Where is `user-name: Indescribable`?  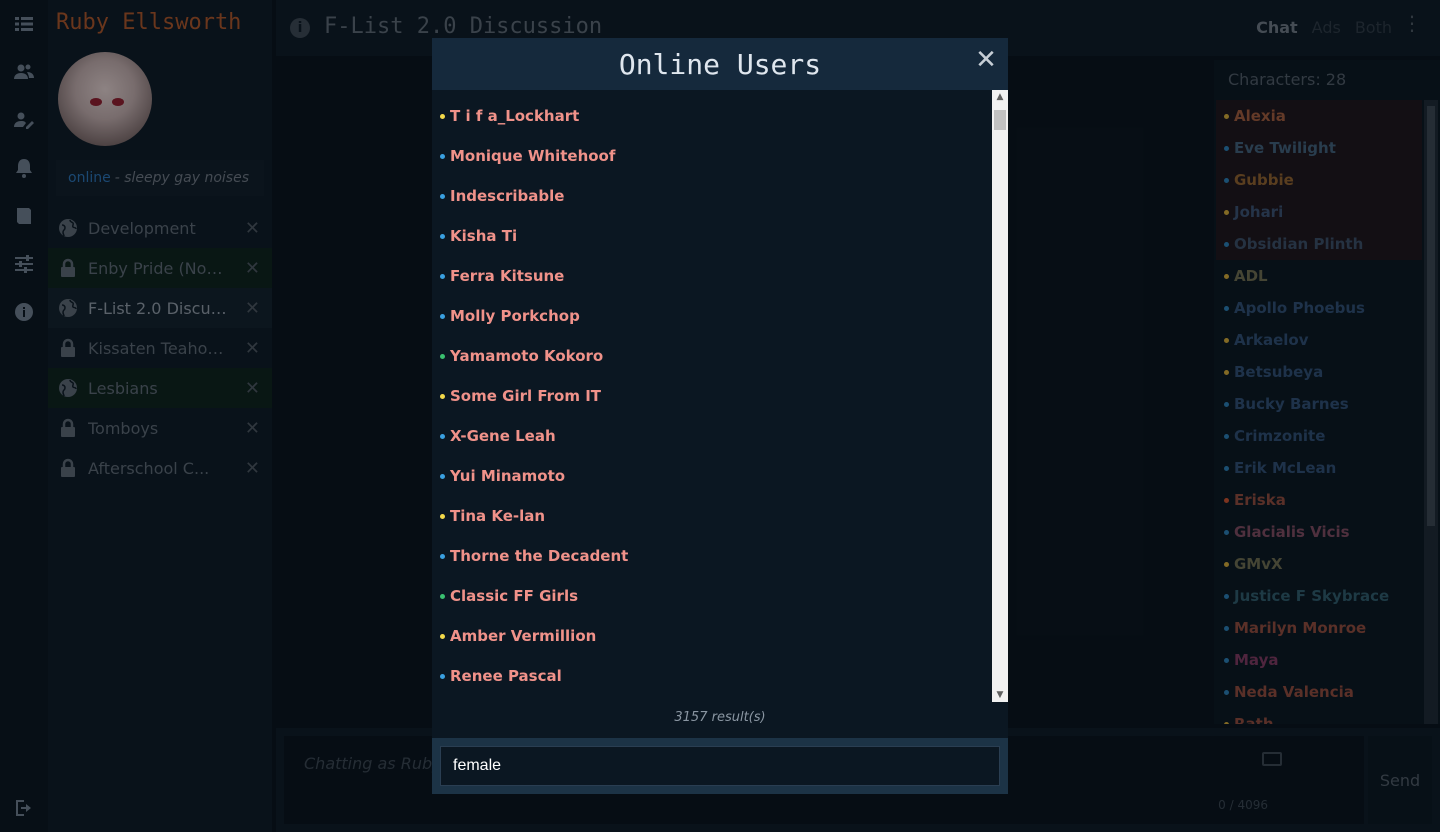 user-name: Indescribable is located at coordinates (507, 196).